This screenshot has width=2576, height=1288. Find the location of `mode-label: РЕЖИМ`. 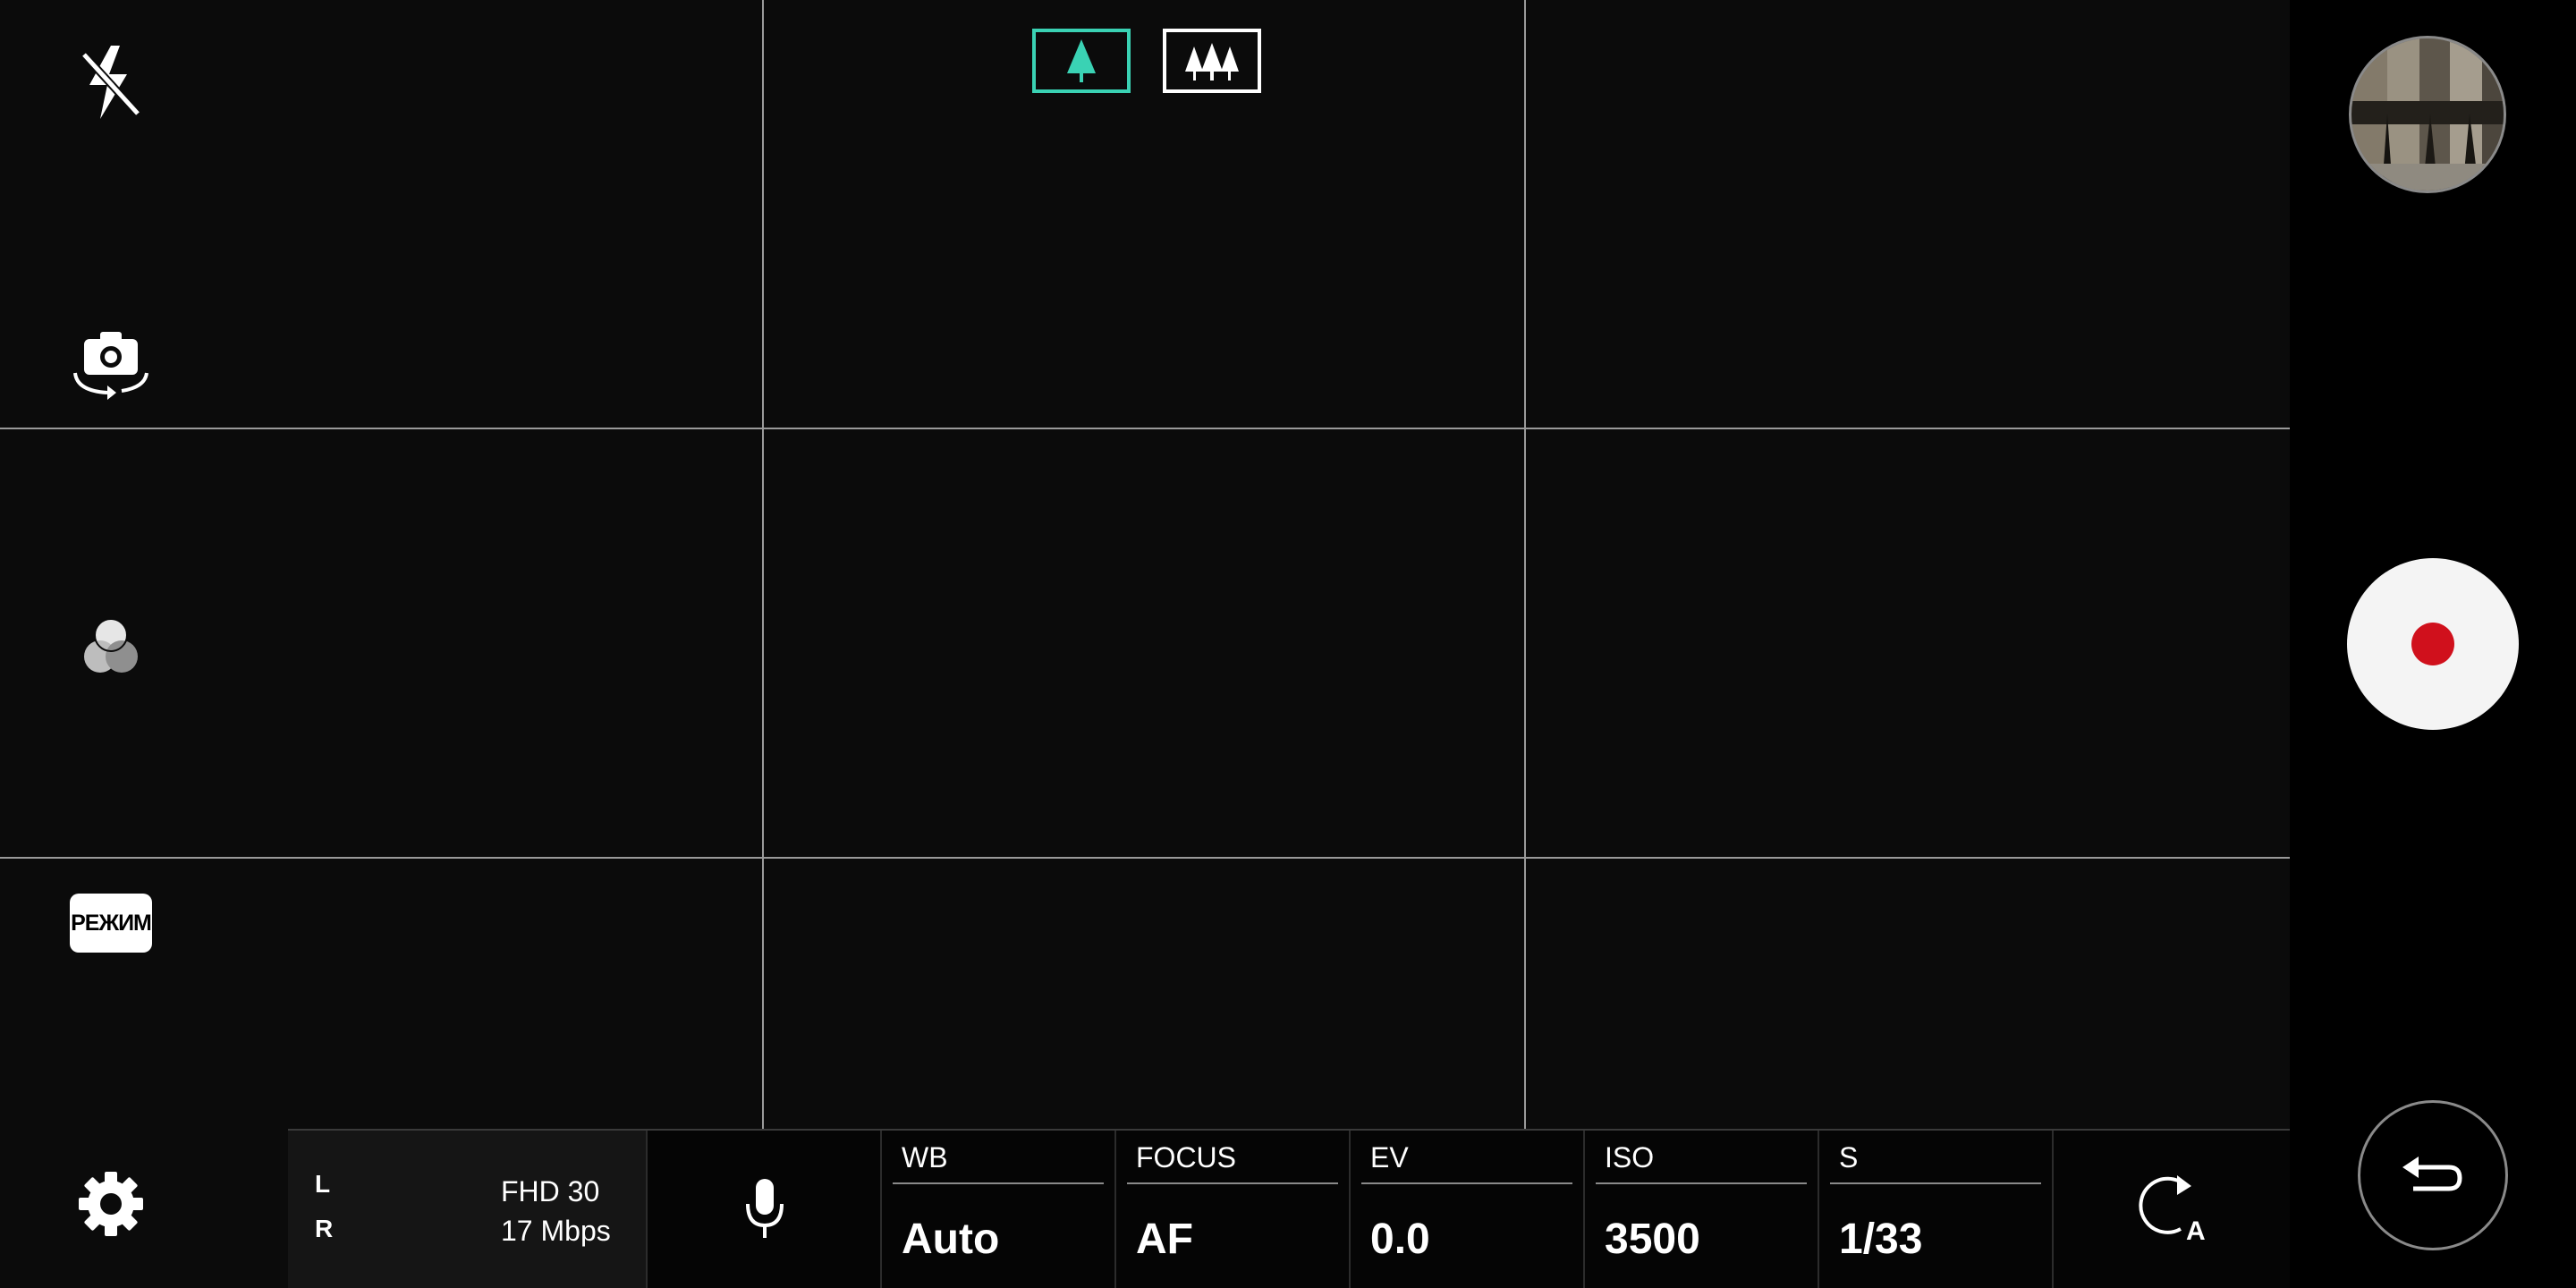

mode-label: РЕЖИМ is located at coordinates (111, 923).